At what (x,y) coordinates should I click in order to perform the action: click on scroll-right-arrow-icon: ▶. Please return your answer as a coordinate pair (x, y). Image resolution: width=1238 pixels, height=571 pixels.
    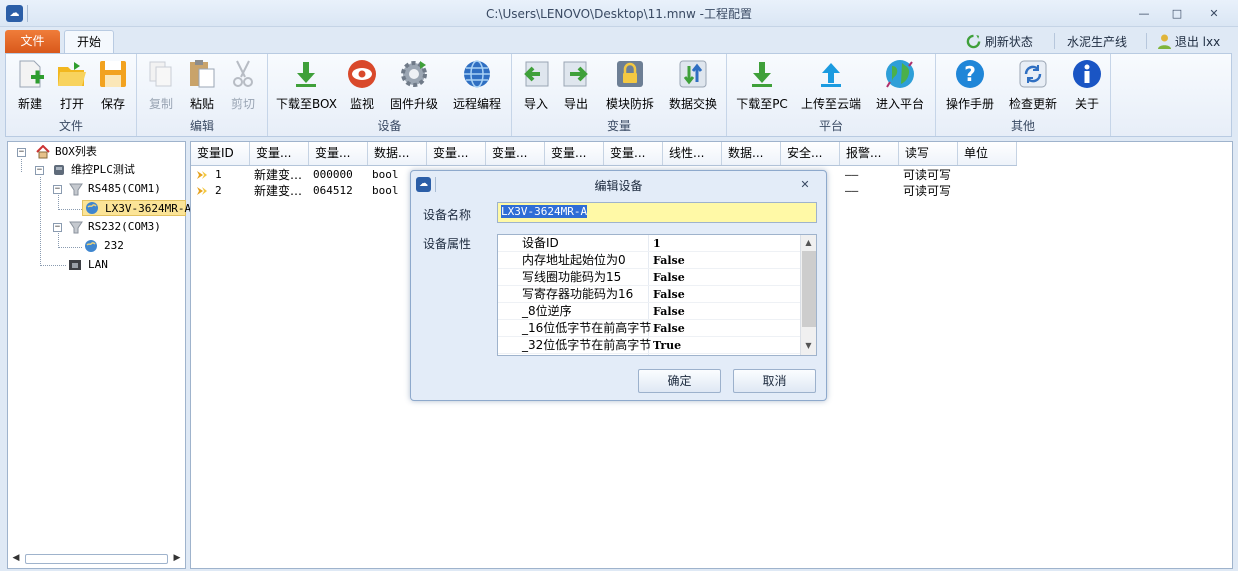
    Looking at the image, I should click on (177, 558).